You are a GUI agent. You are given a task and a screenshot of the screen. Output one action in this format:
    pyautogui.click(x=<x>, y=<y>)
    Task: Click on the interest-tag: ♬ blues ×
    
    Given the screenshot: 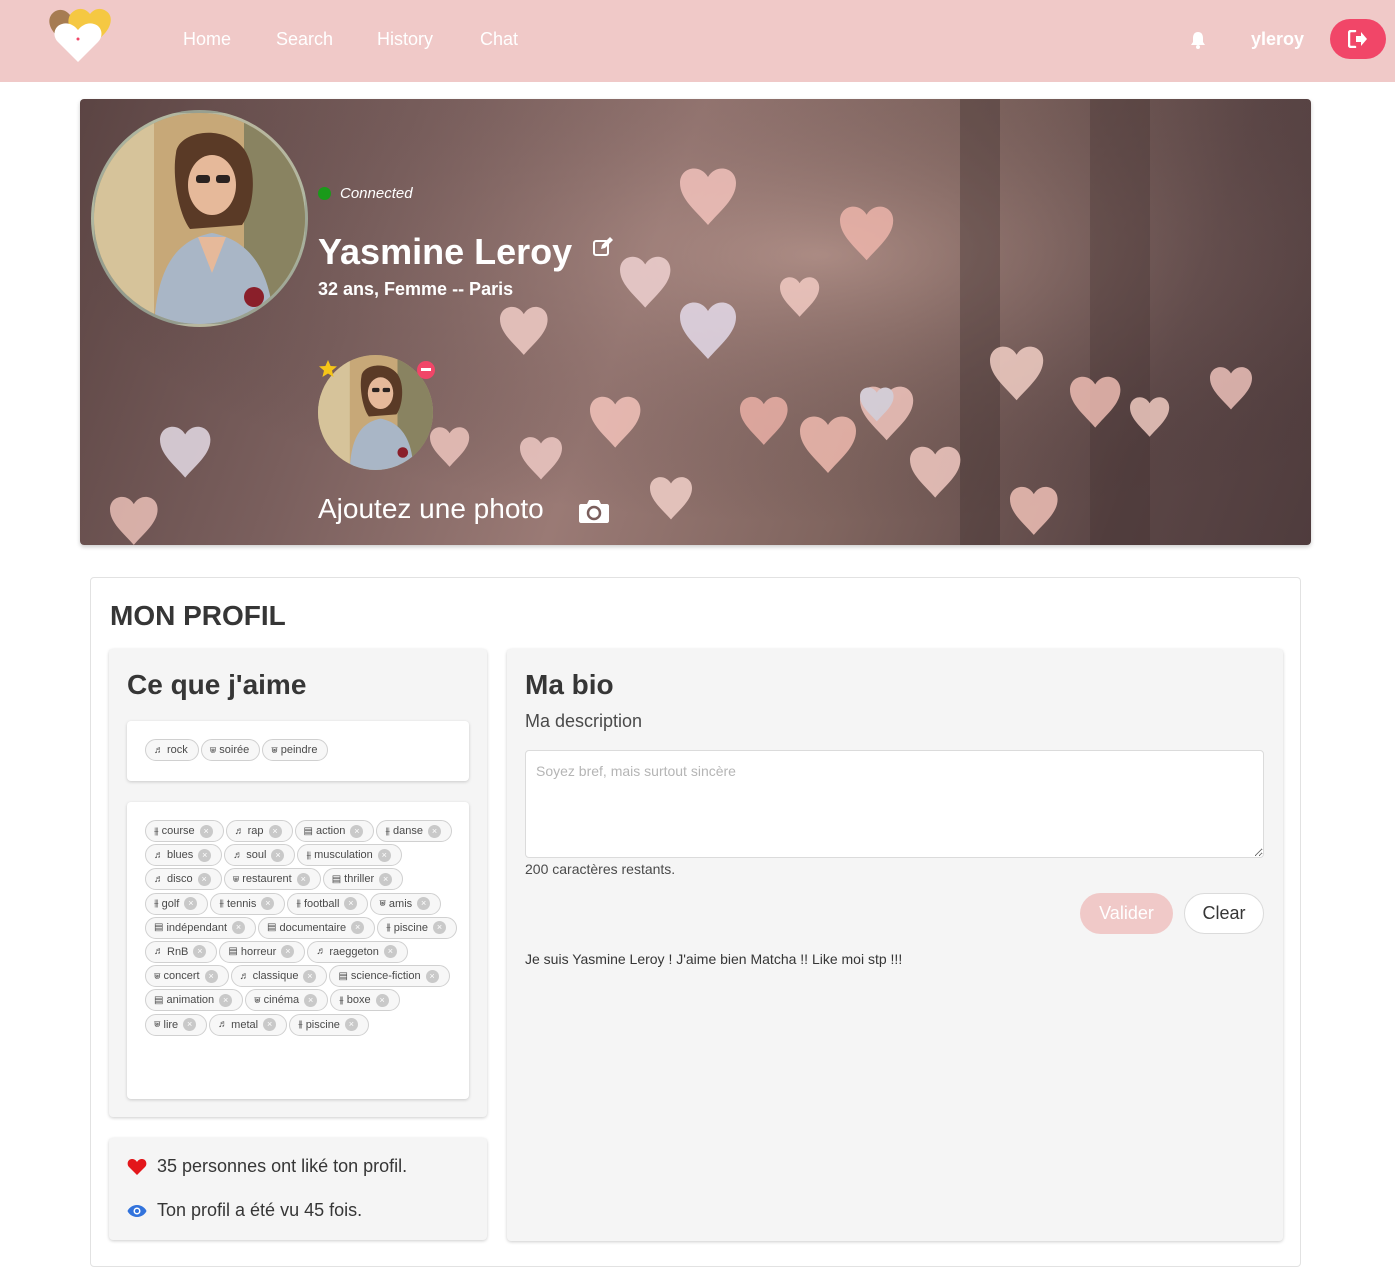 What is the action you would take?
    pyautogui.click(x=184, y=855)
    